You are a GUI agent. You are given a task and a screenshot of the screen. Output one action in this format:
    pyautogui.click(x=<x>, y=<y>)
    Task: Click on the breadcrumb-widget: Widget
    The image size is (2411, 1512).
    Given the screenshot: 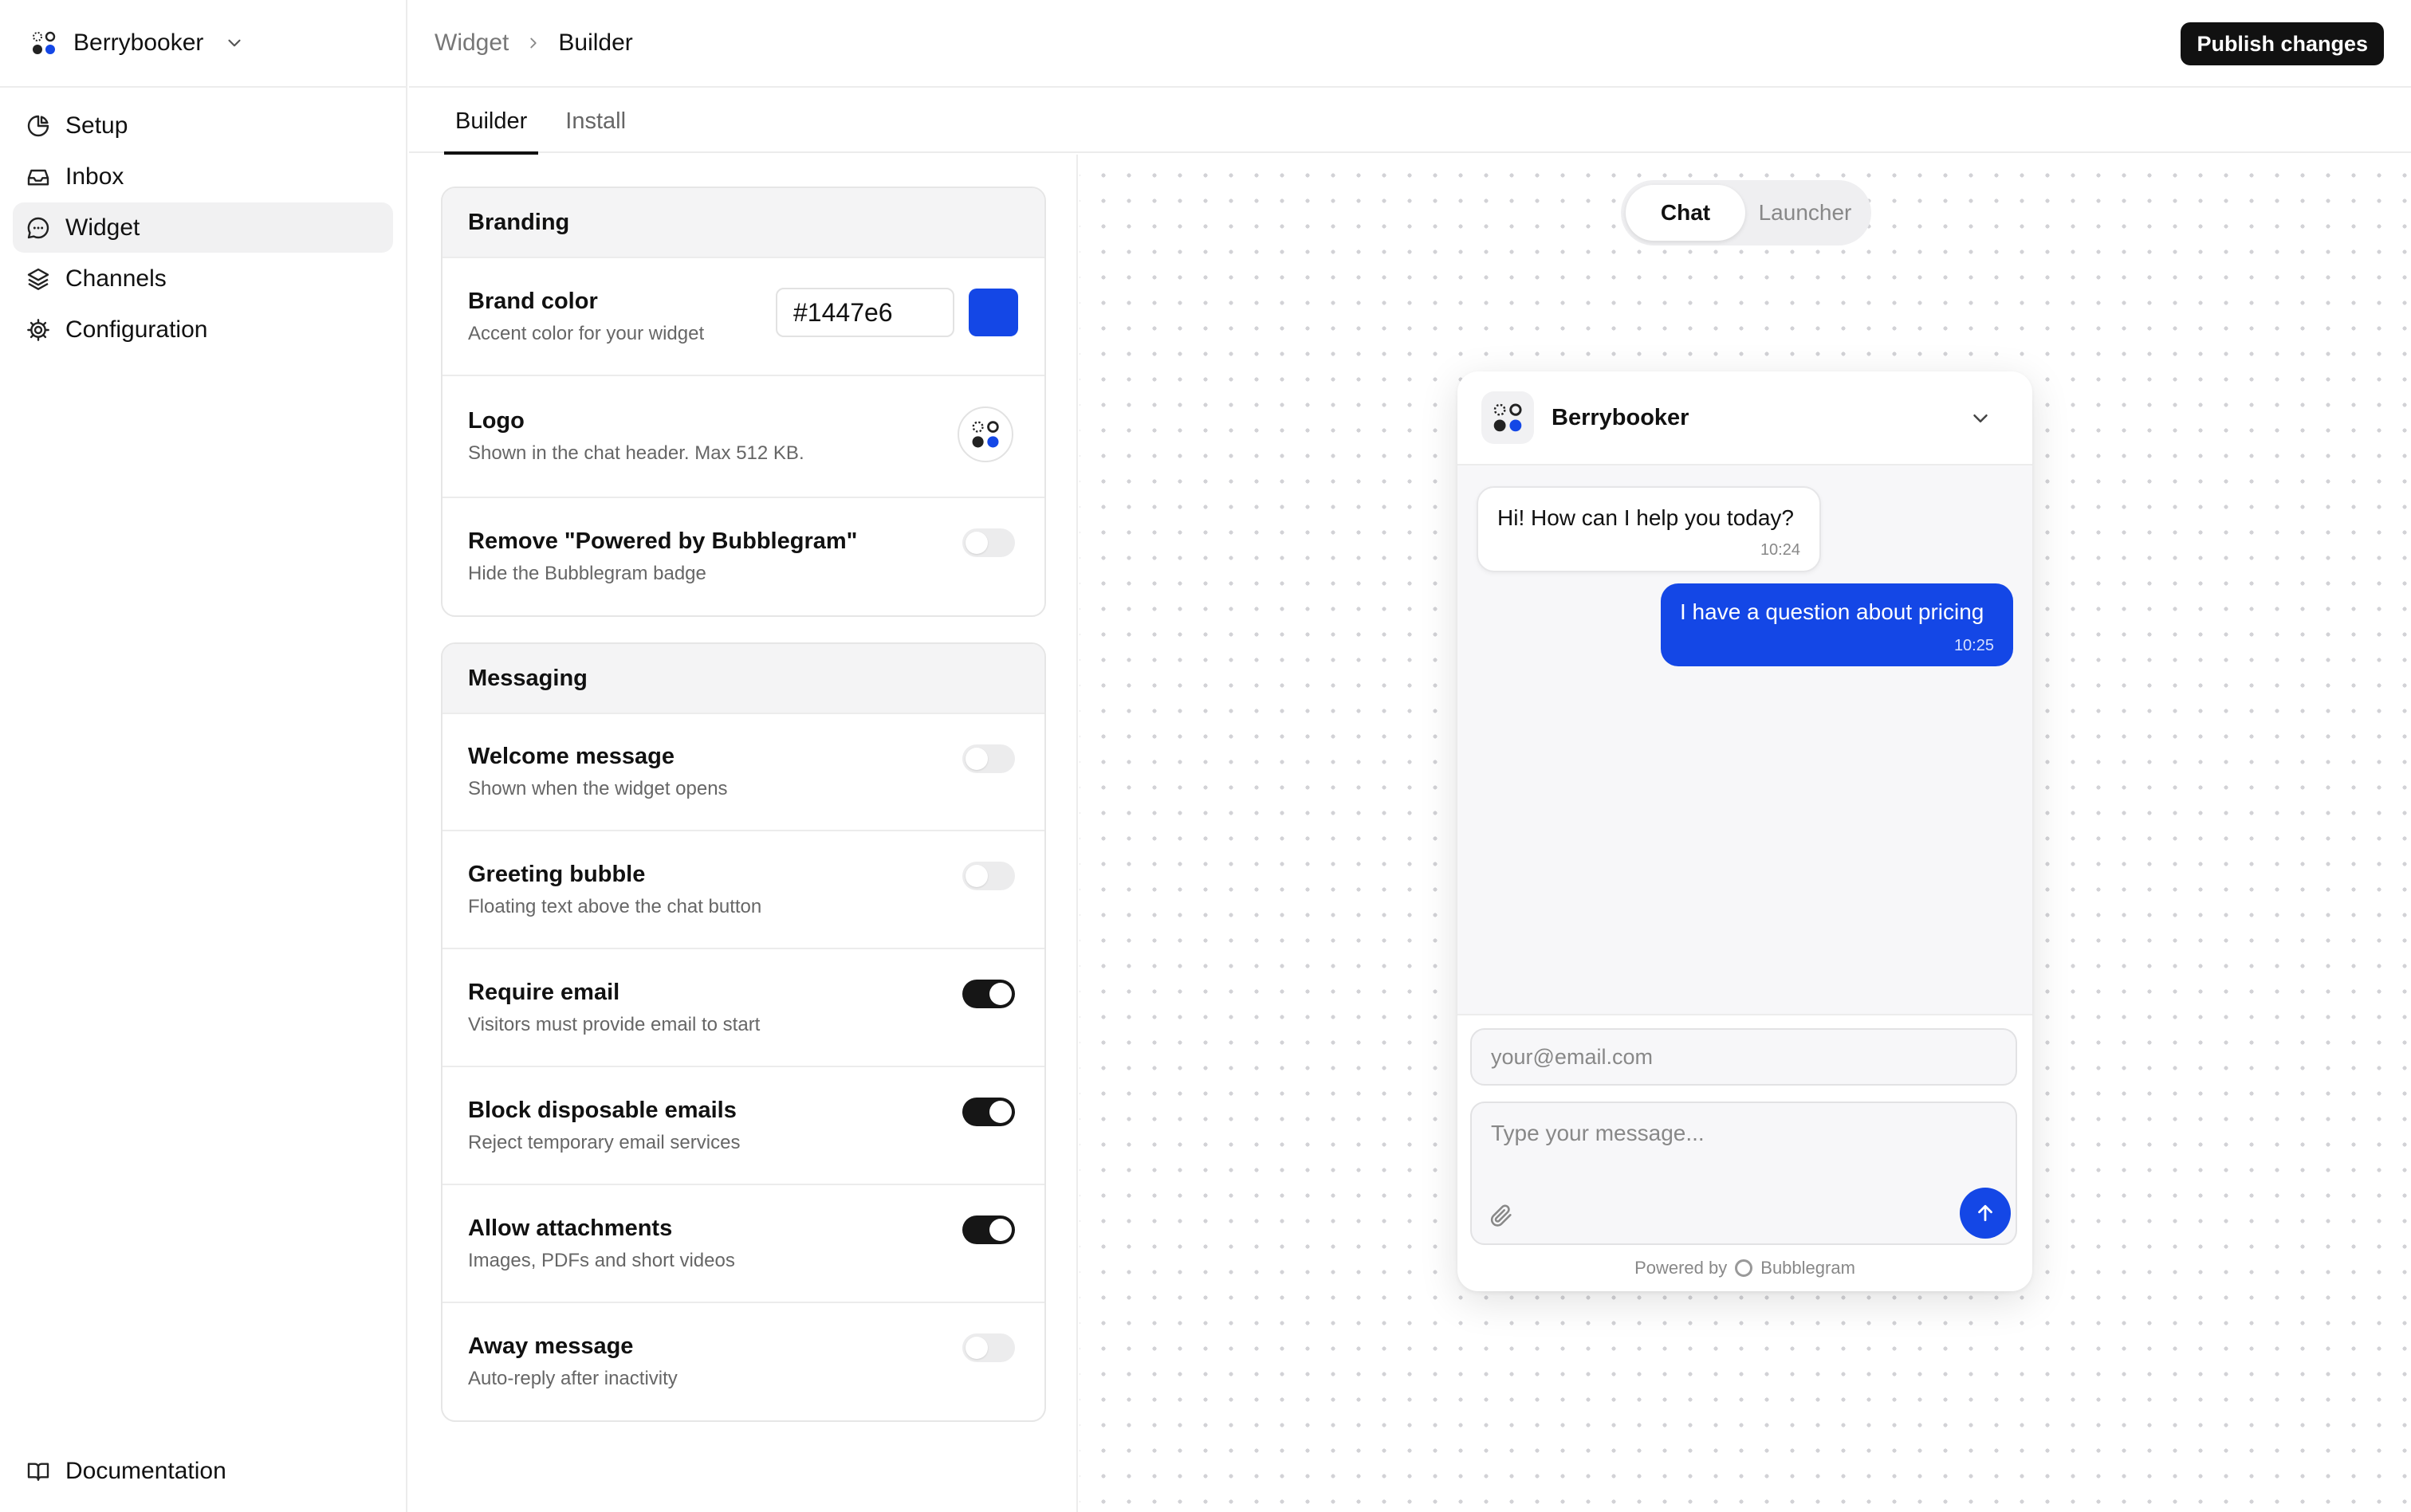 What is the action you would take?
    pyautogui.click(x=472, y=43)
    